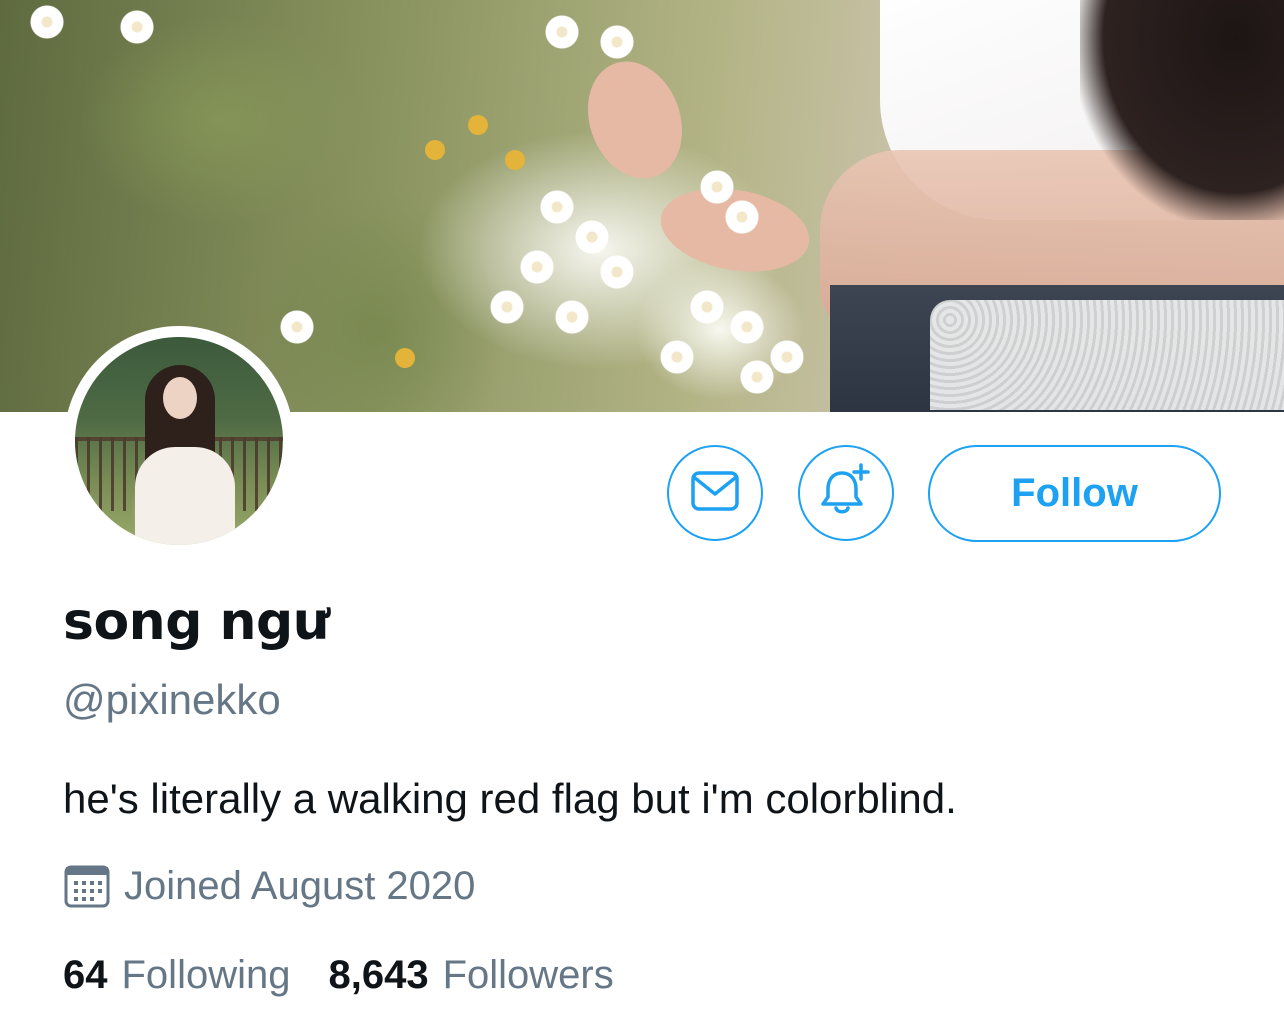 This screenshot has height=1035, width=1284. Describe the element at coordinates (635, 120) in the screenshot. I see `banner-hand` at that location.